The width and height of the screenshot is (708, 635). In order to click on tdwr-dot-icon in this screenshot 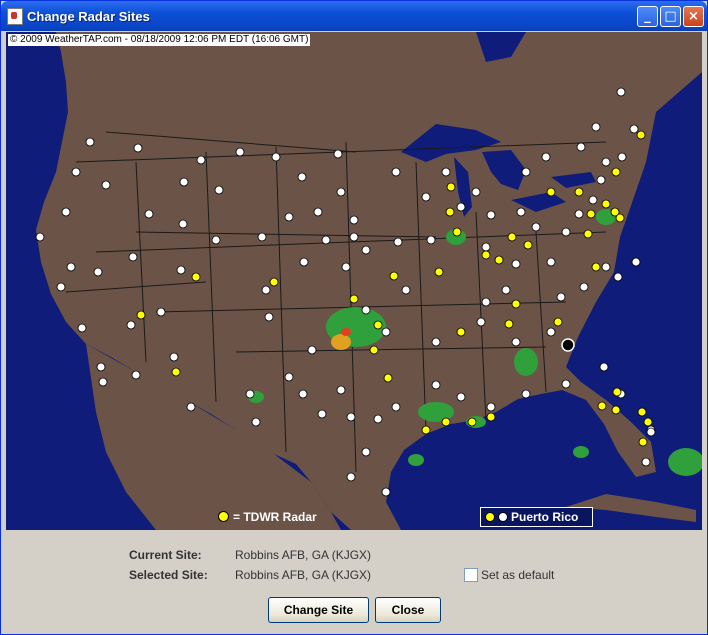, I will do `click(490, 517)`.